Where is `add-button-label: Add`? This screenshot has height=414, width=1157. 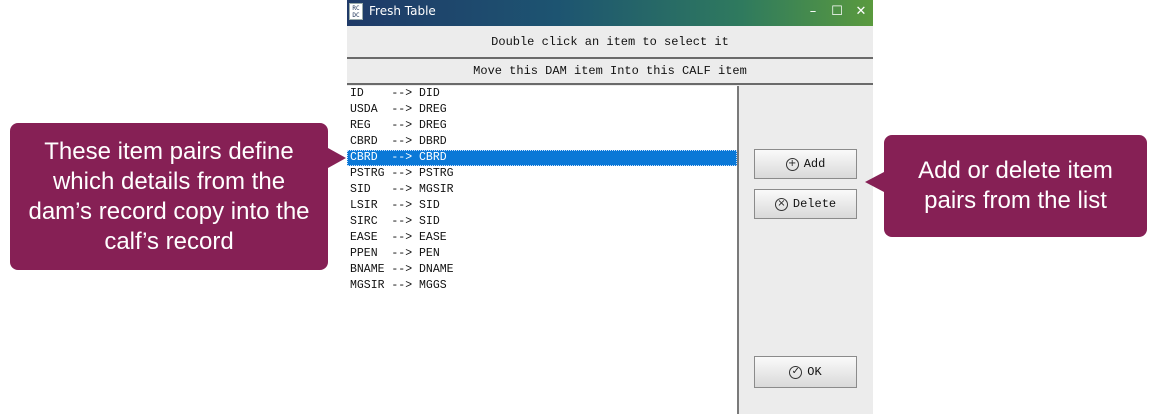 add-button-label: Add is located at coordinates (814, 164).